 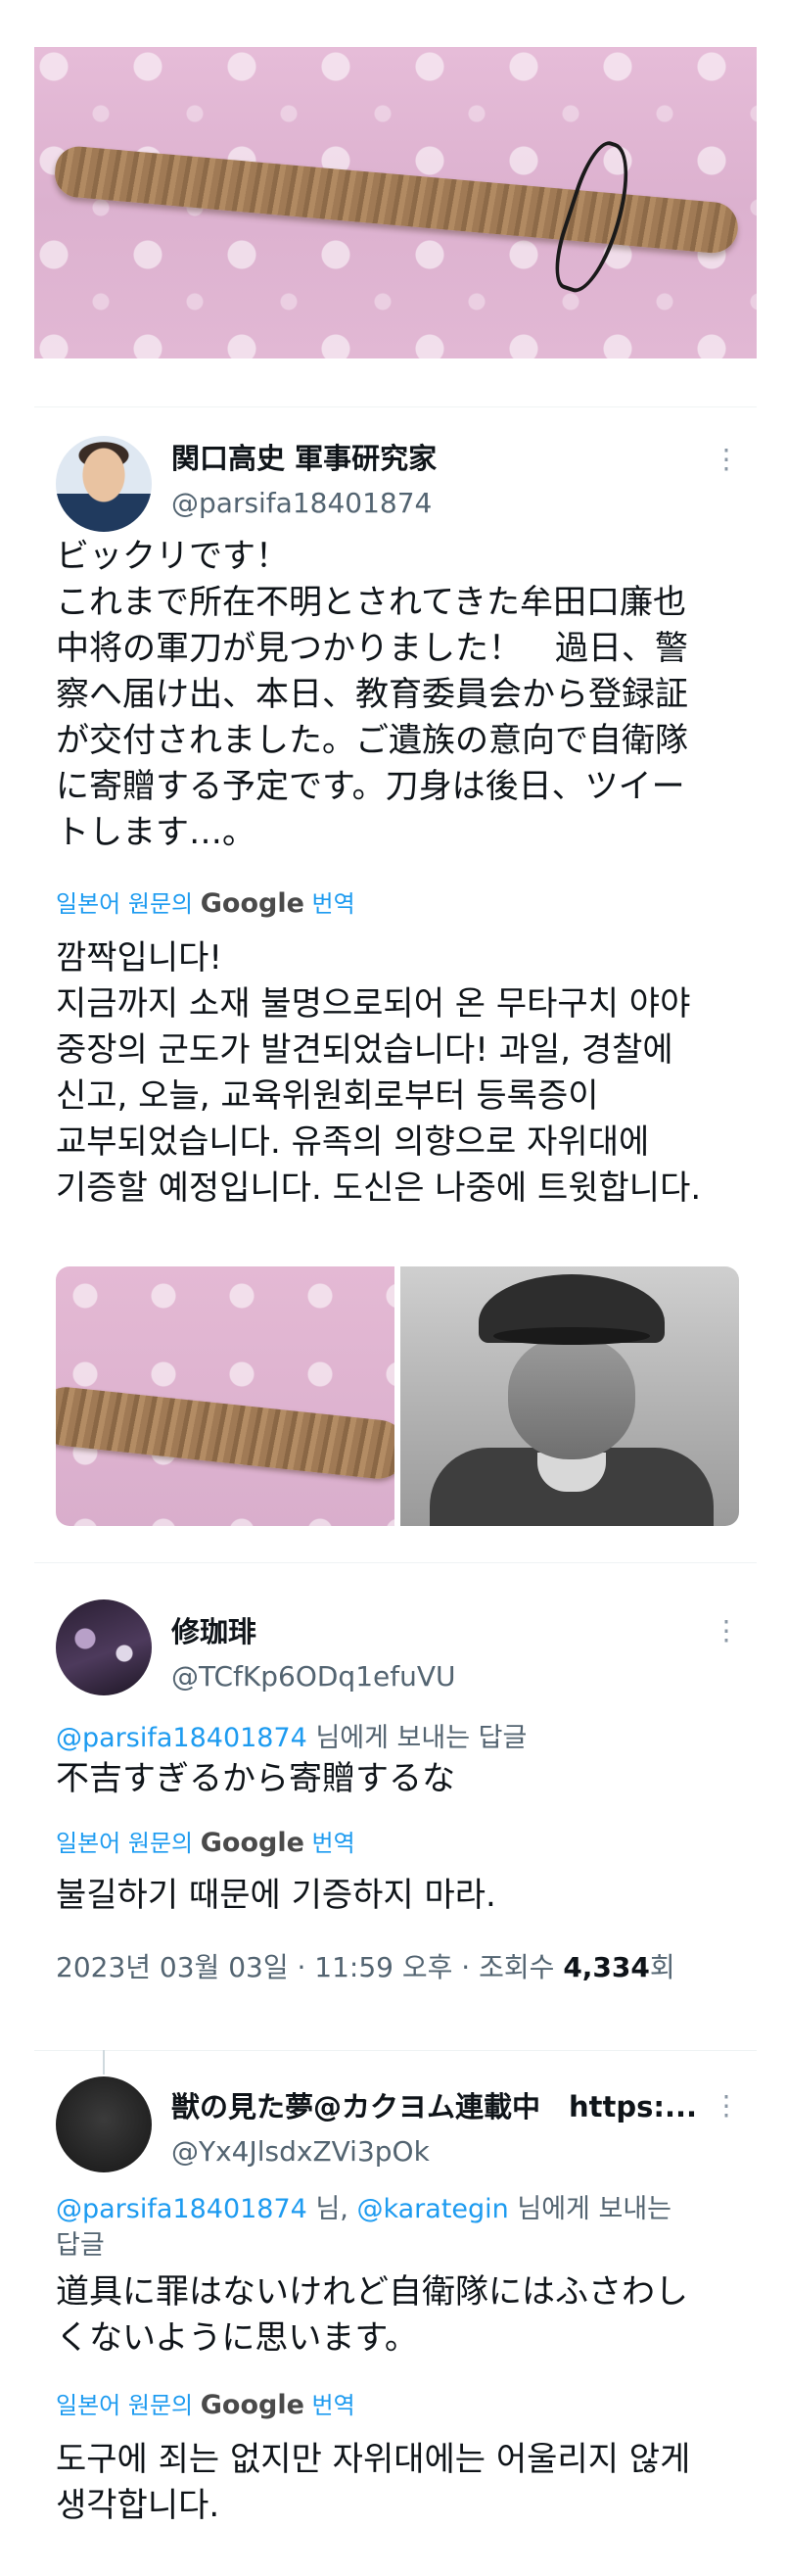 I want to click on tweet-meta: 2023년 03월 03일 · 11:59 오후 · 조회수 4,334회, so click(x=365, y=1965).